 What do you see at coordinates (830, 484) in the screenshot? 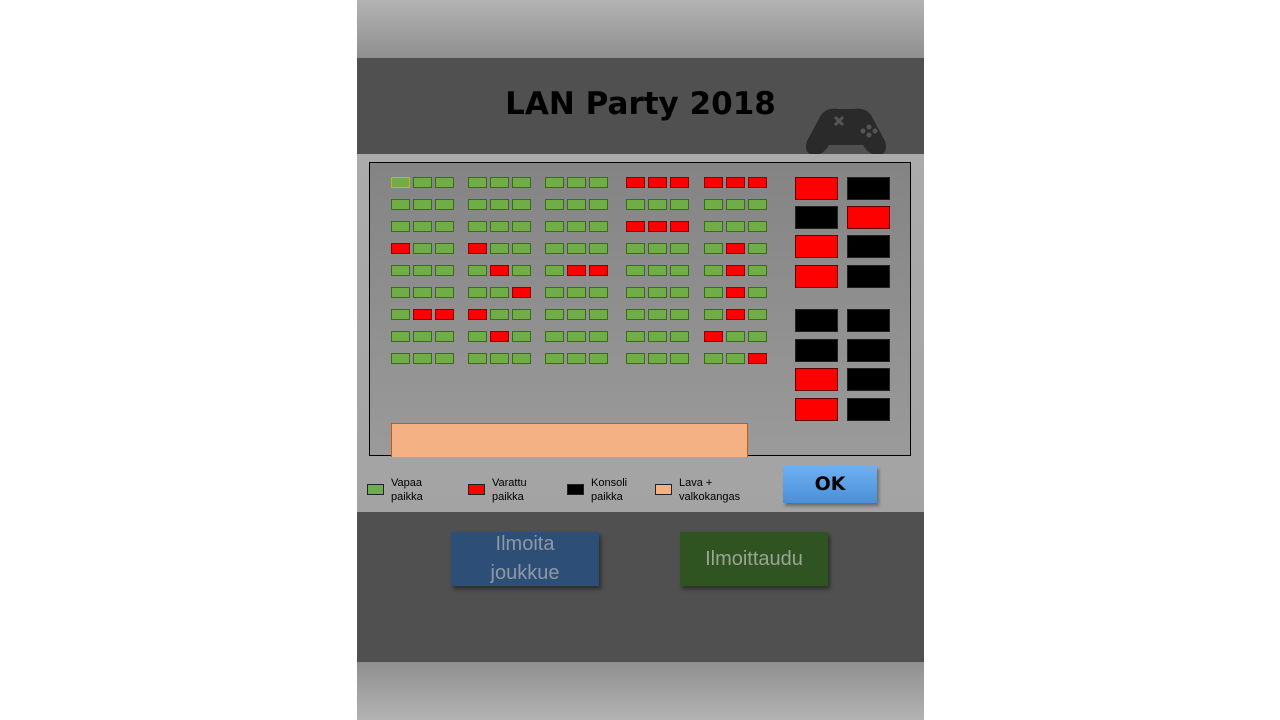
I see `ok-button: OK` at bounding box center [830, 484].